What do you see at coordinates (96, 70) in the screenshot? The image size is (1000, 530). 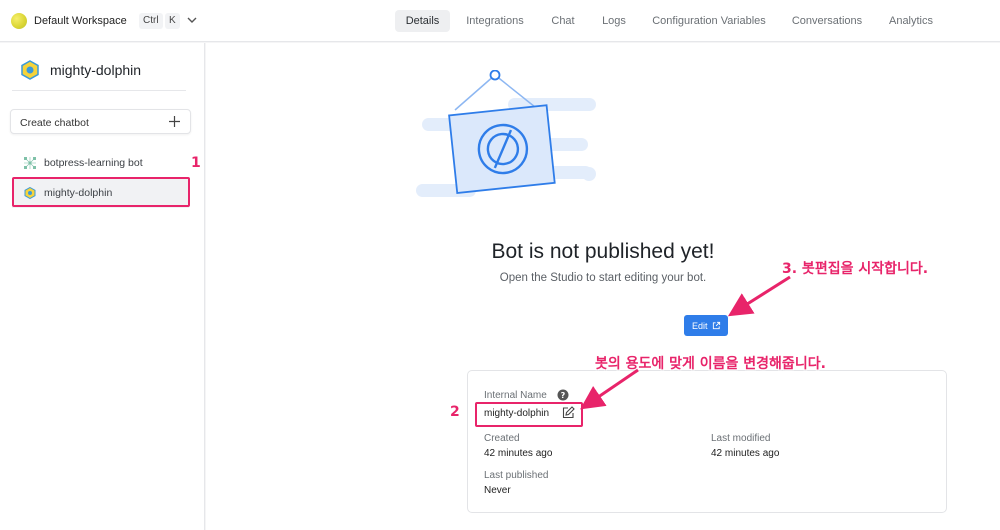 I see `sidebar-bot-title: mighty-dolphin` at bounding box center [96, 70].